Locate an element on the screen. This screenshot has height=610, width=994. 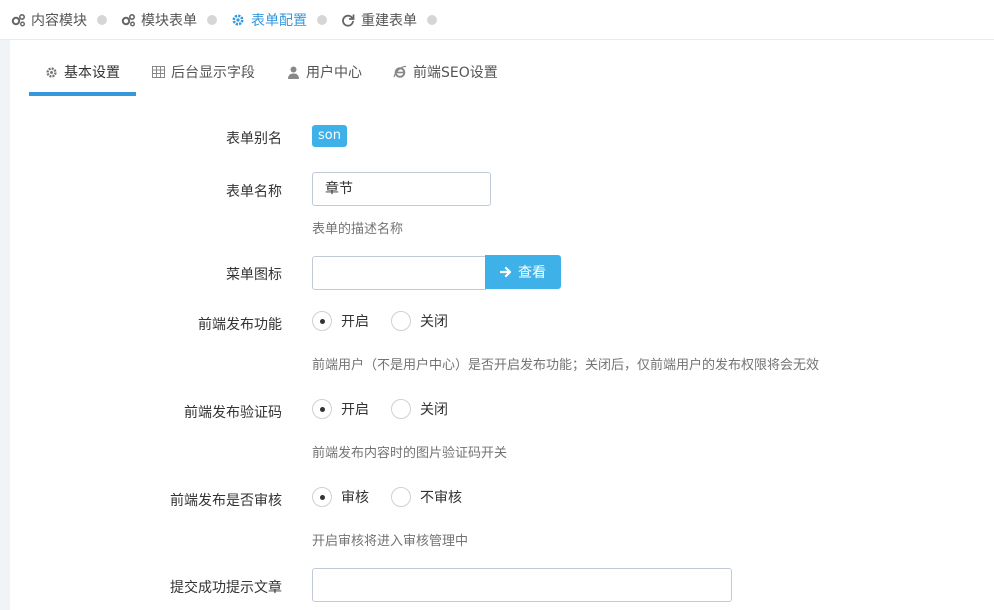
ie-icon is located at coordinates (400, 72).